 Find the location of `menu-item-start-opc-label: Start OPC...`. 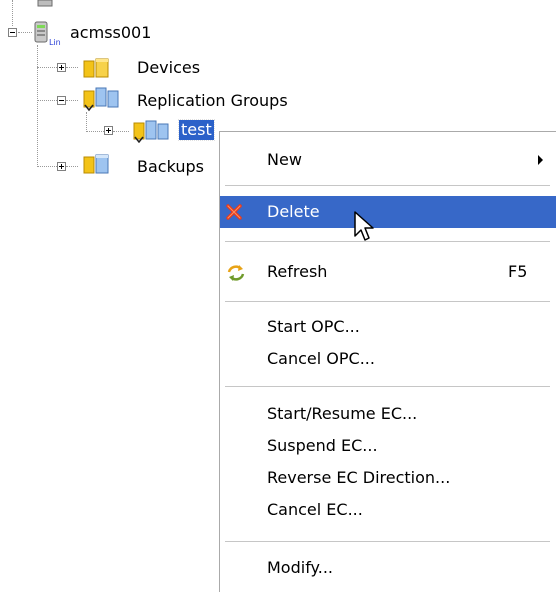

menu-item-start-opc-label: Start OPC... is located at coordinates (313, 326).